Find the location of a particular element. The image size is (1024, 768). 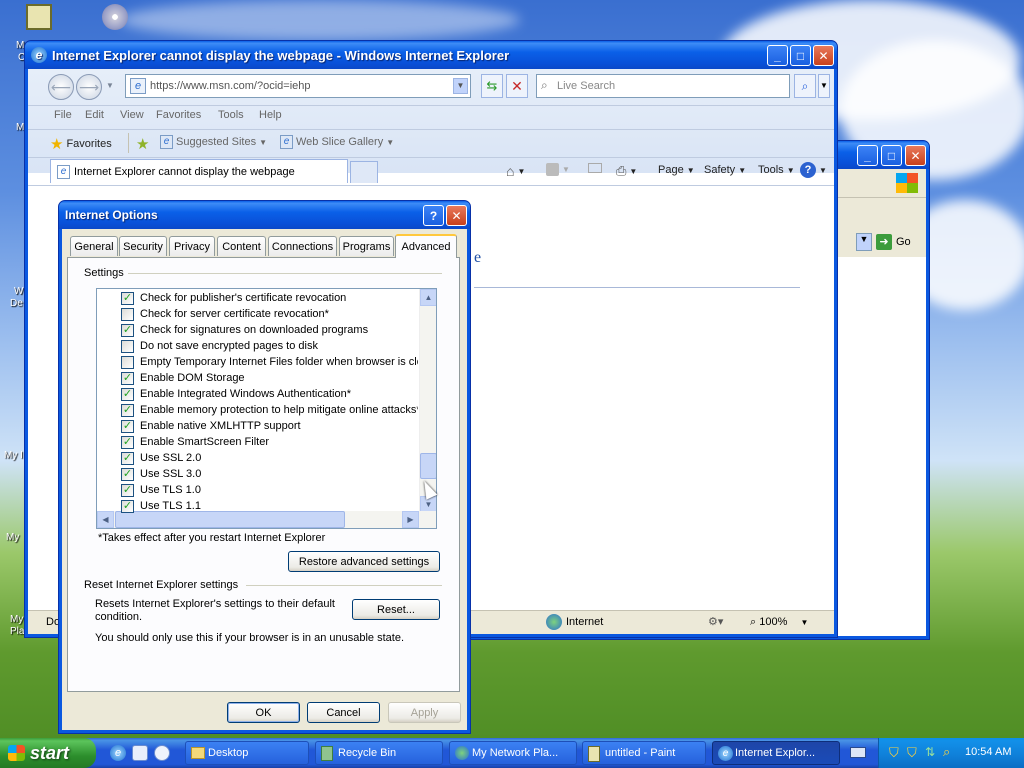

keyboard-icon is located at coordinates (858, 752).